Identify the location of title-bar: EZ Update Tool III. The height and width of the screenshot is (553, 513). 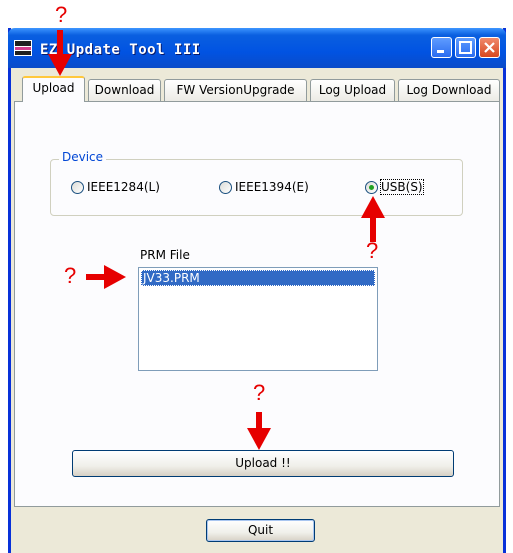
(257, 48).